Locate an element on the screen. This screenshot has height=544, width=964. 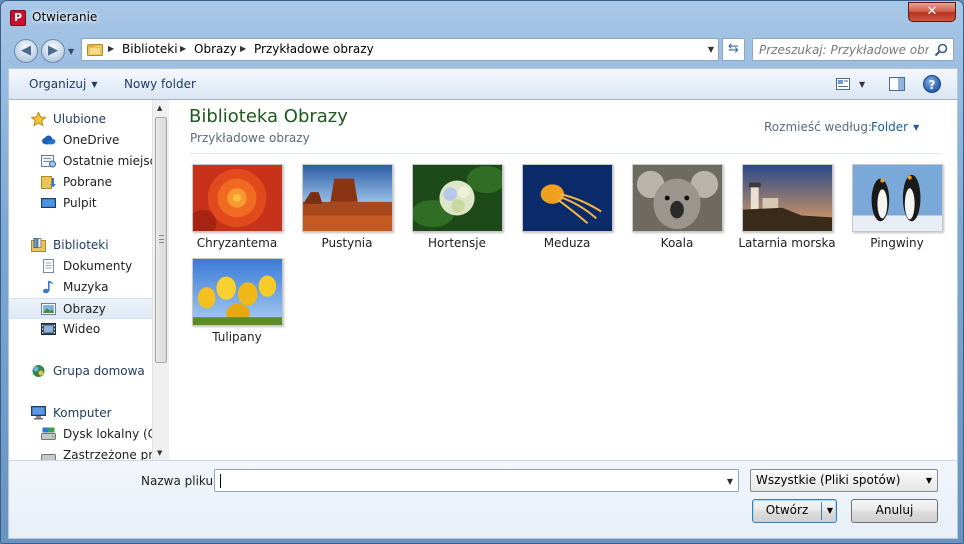
file-name: Koala is located at coordinates (677, 243).